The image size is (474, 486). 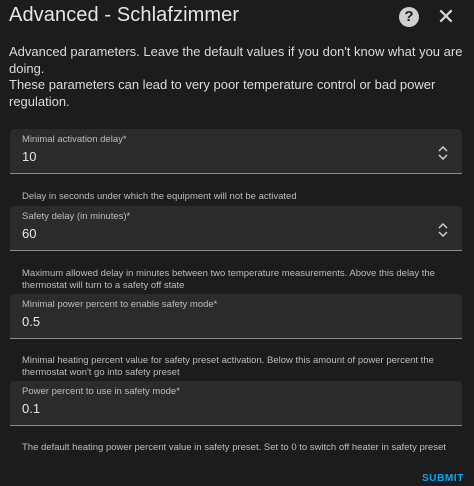 What do you see at coordinates (74, 139) in the screenshot?
I see `field-label: Minimal activation delay*` at bounding box center [74, 139].